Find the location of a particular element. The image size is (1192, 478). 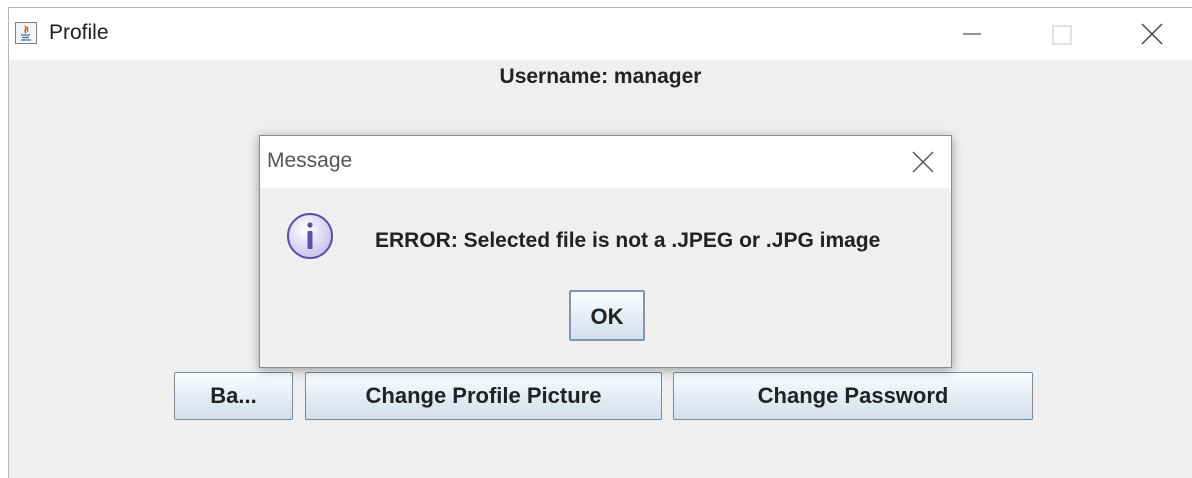

dialog-close-button is located at coordinates (923, 162).